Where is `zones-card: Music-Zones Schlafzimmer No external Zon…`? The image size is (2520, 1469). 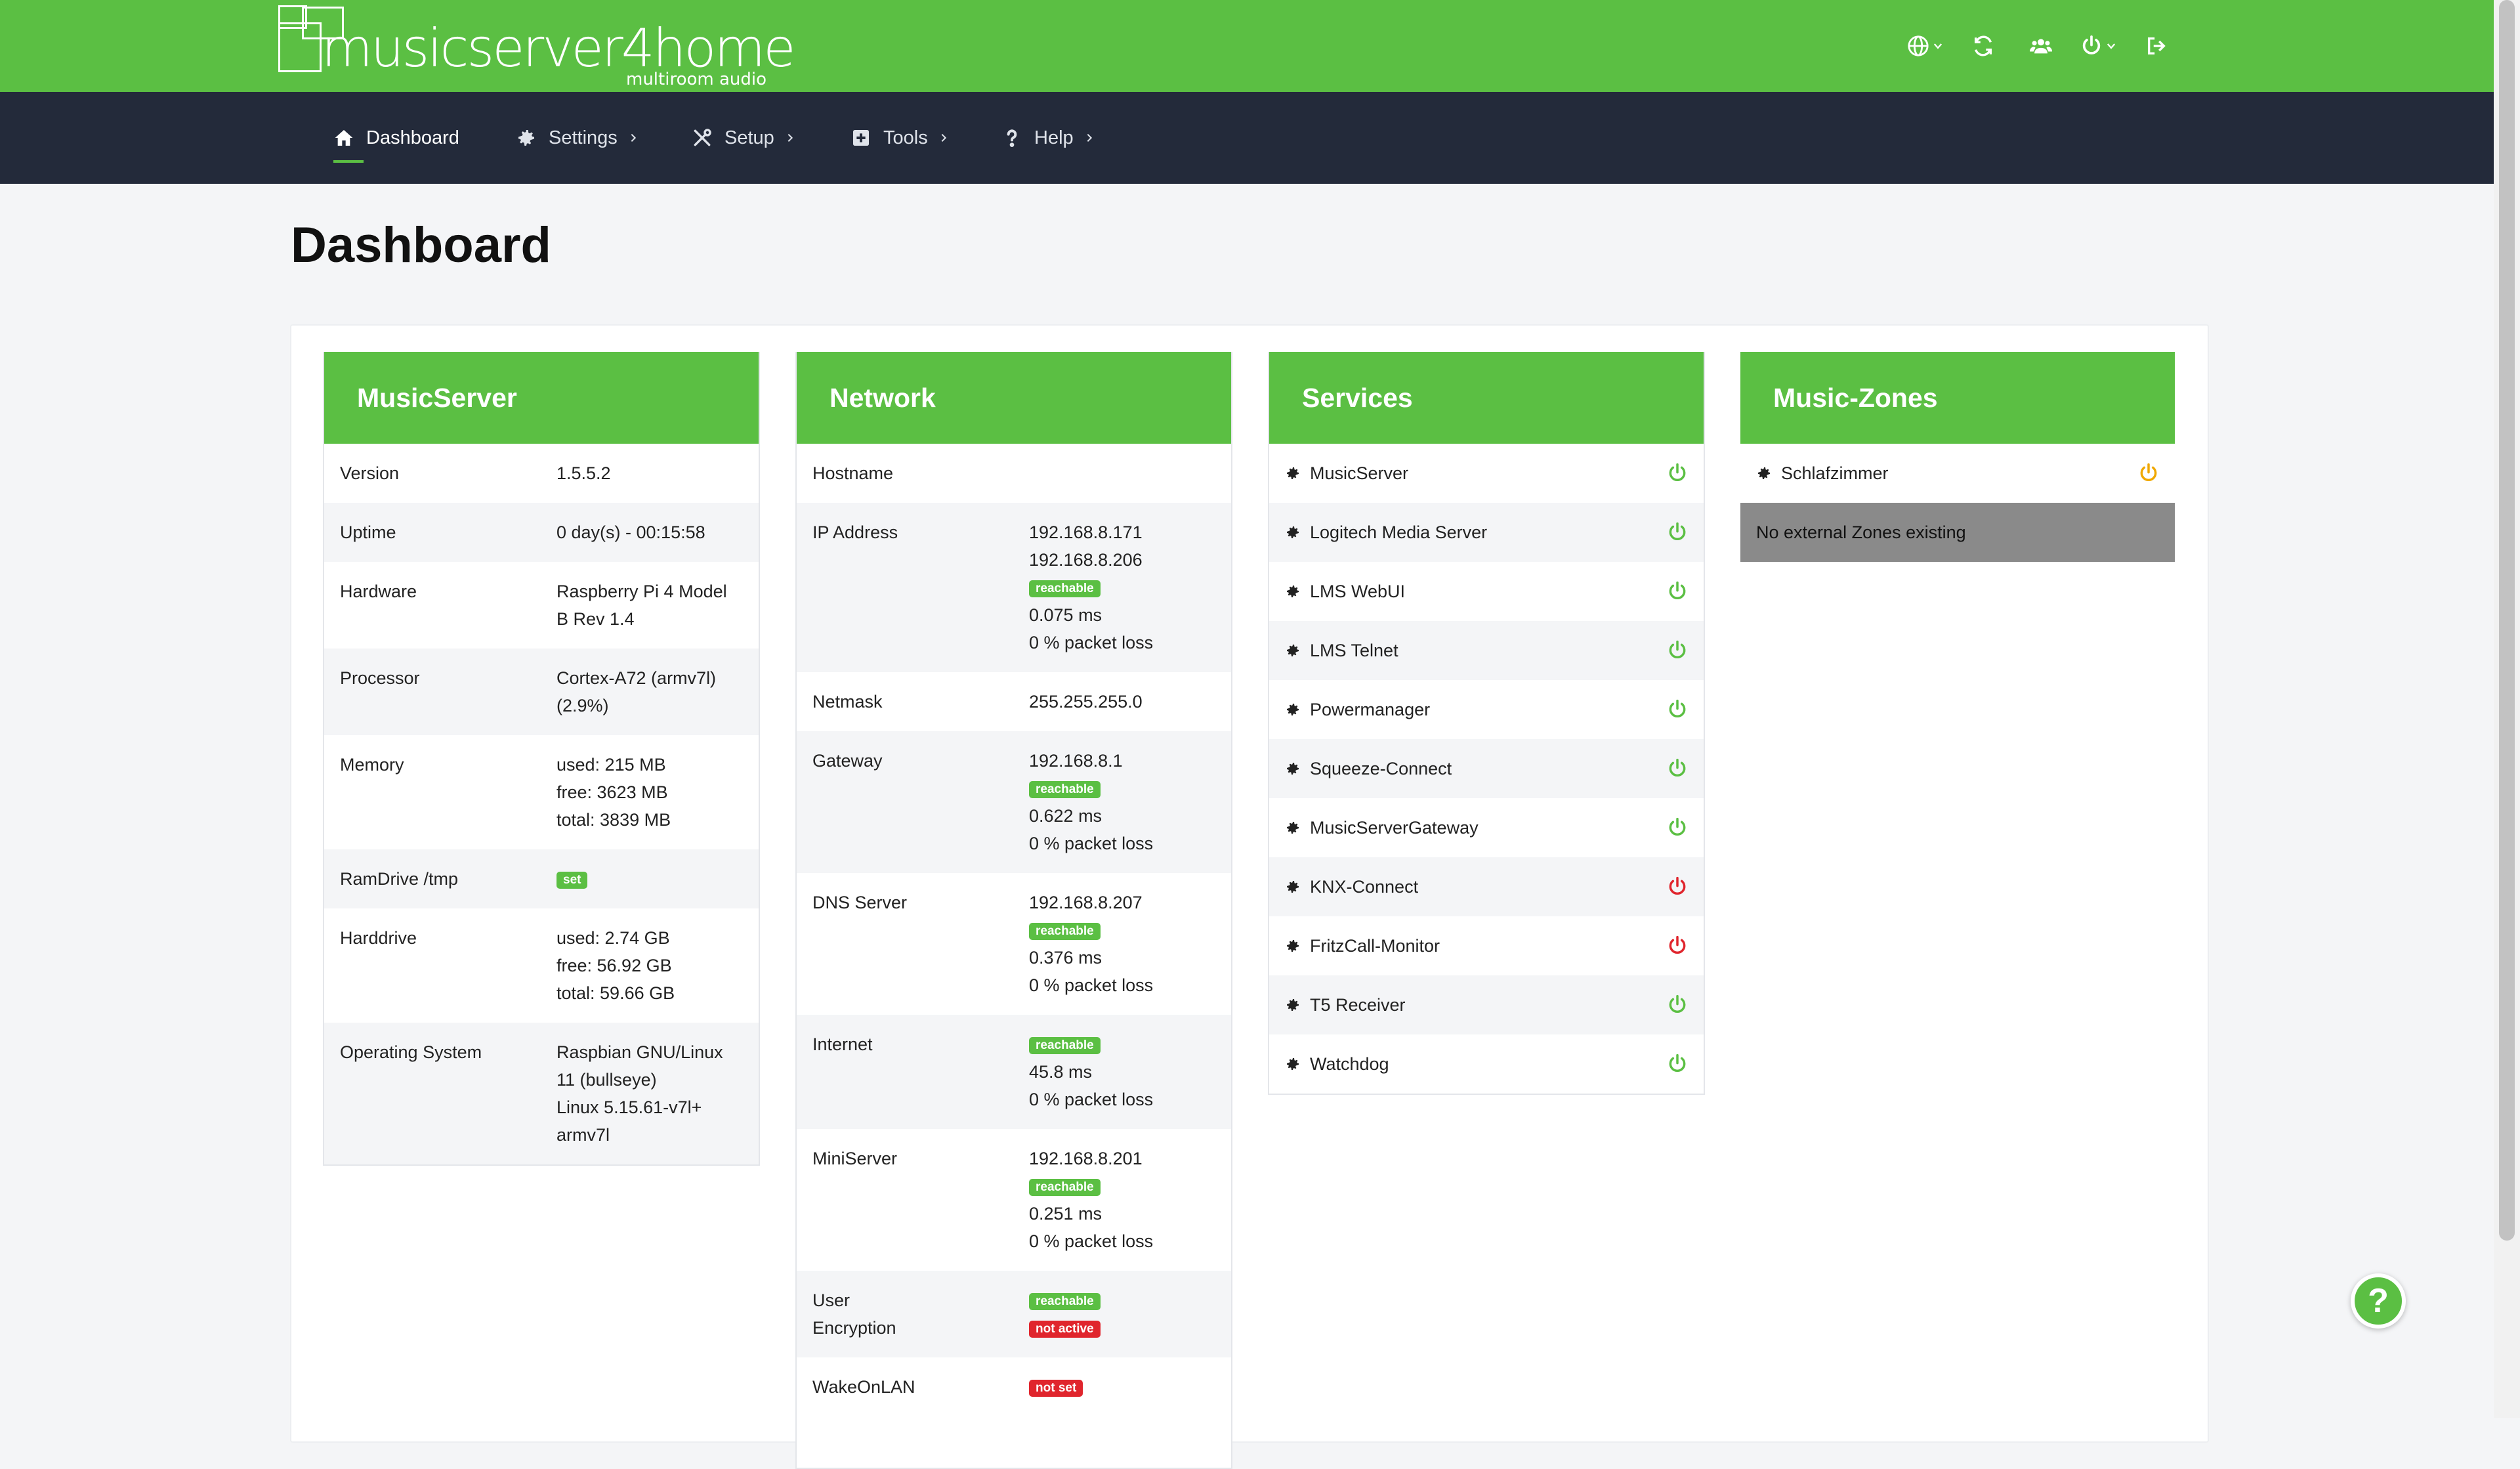 zones-card: Music-Zones Schlafzimmer No external Zon… is located at coordinates (1957, 457).